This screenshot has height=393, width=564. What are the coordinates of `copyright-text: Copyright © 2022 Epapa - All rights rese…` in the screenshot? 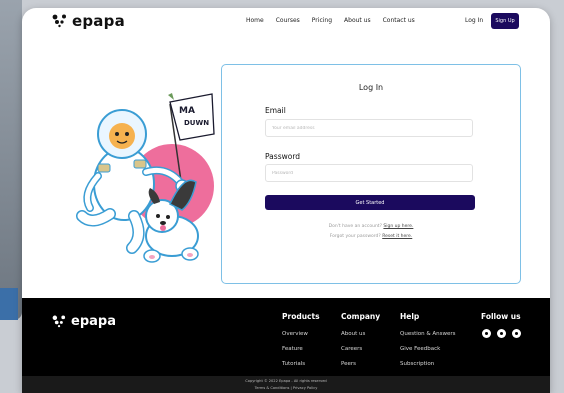 It's located at (286, 381).